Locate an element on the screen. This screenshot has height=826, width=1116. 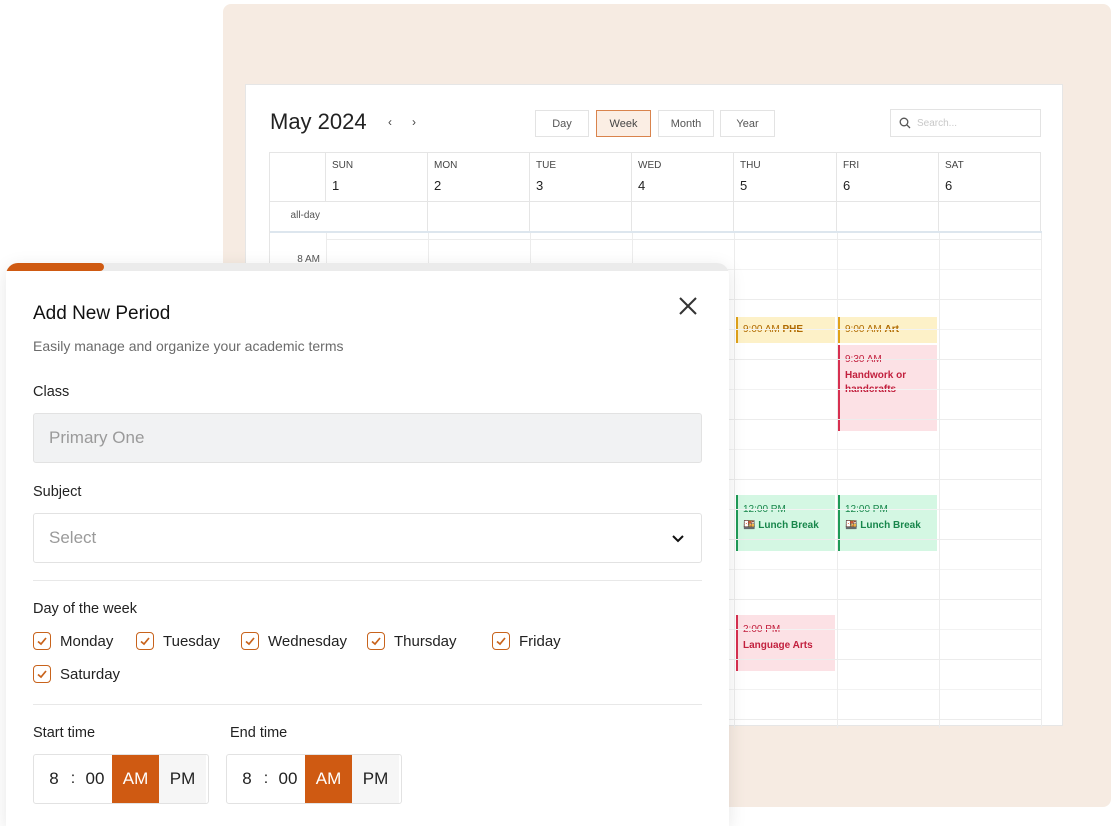
view-week-button: Week is located at coordinates (623, 123).